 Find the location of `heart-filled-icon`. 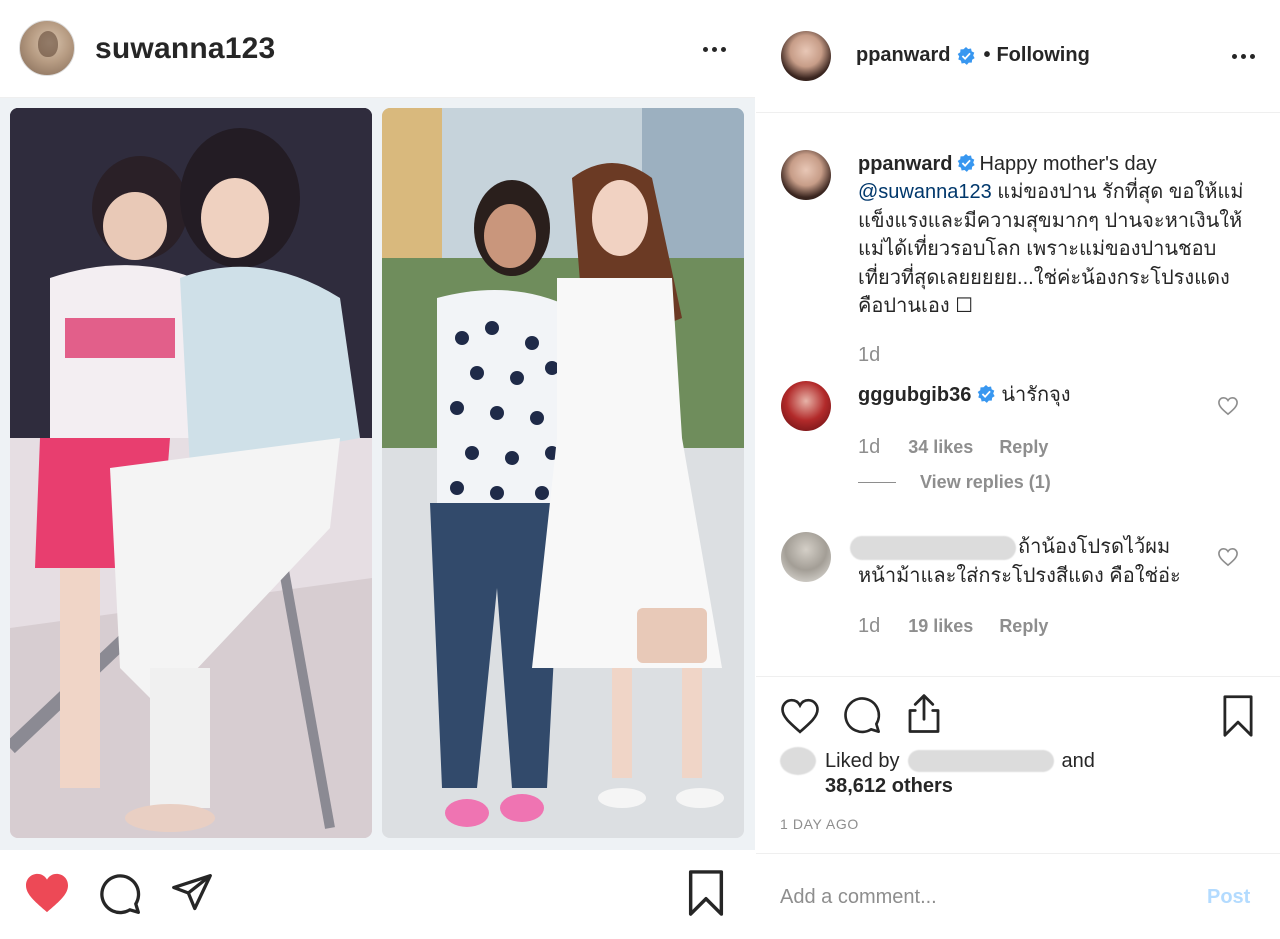

heart-filled-icon is located at coordinates (47, 893).